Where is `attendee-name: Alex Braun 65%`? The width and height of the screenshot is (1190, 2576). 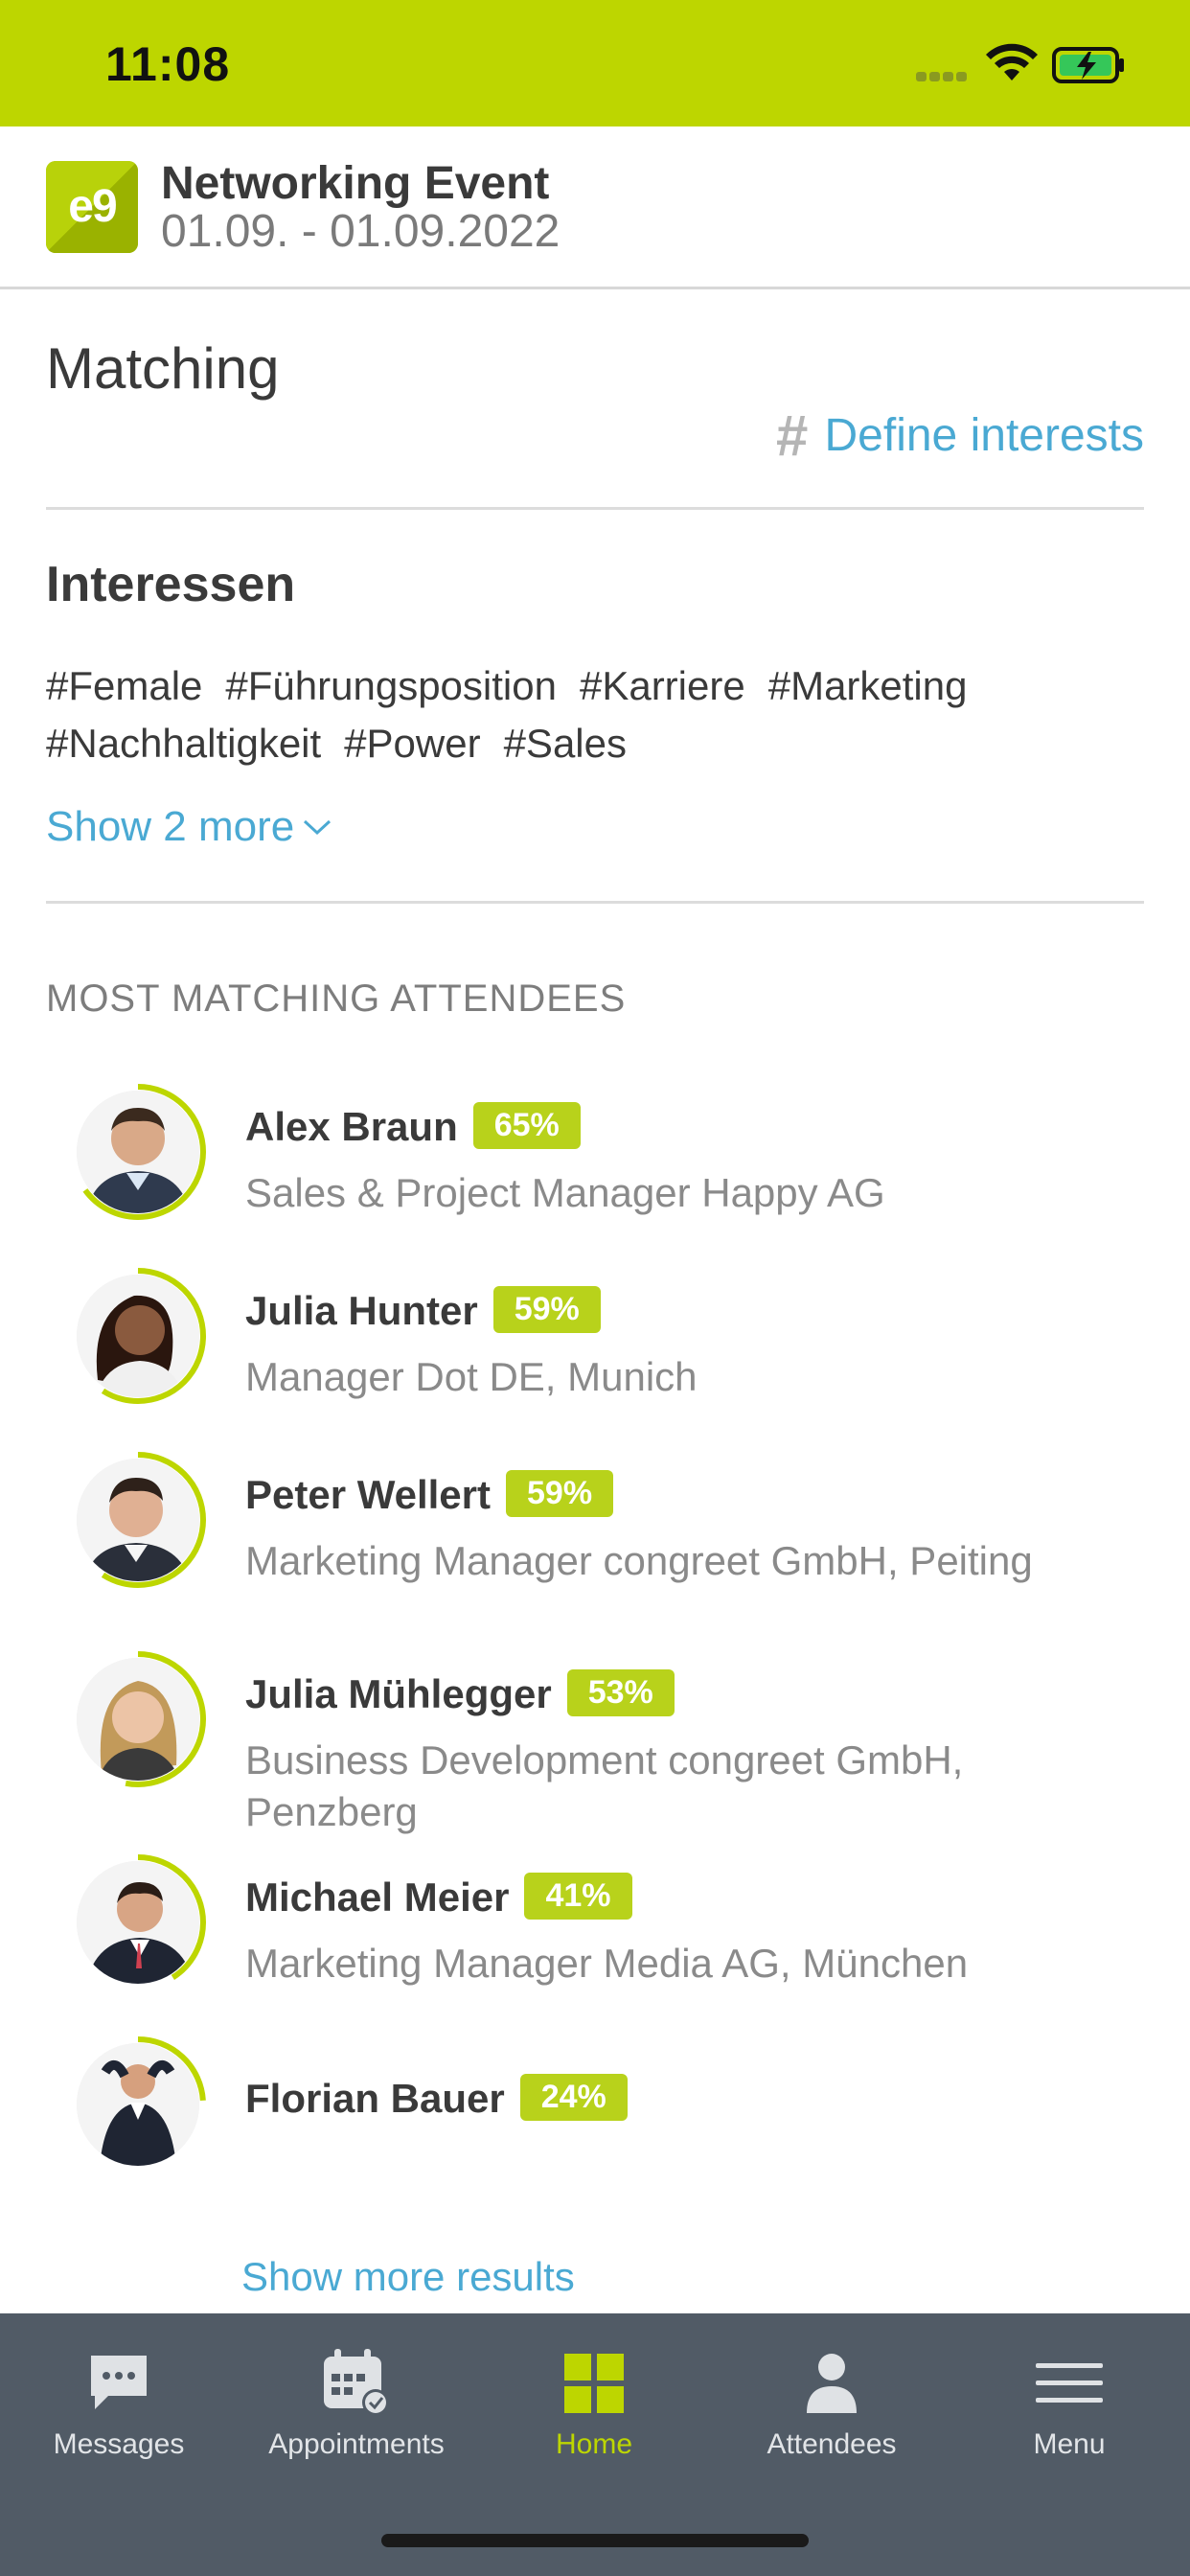
attendee-name: Alex Braun 65% is located at coordinates (413, 1127).